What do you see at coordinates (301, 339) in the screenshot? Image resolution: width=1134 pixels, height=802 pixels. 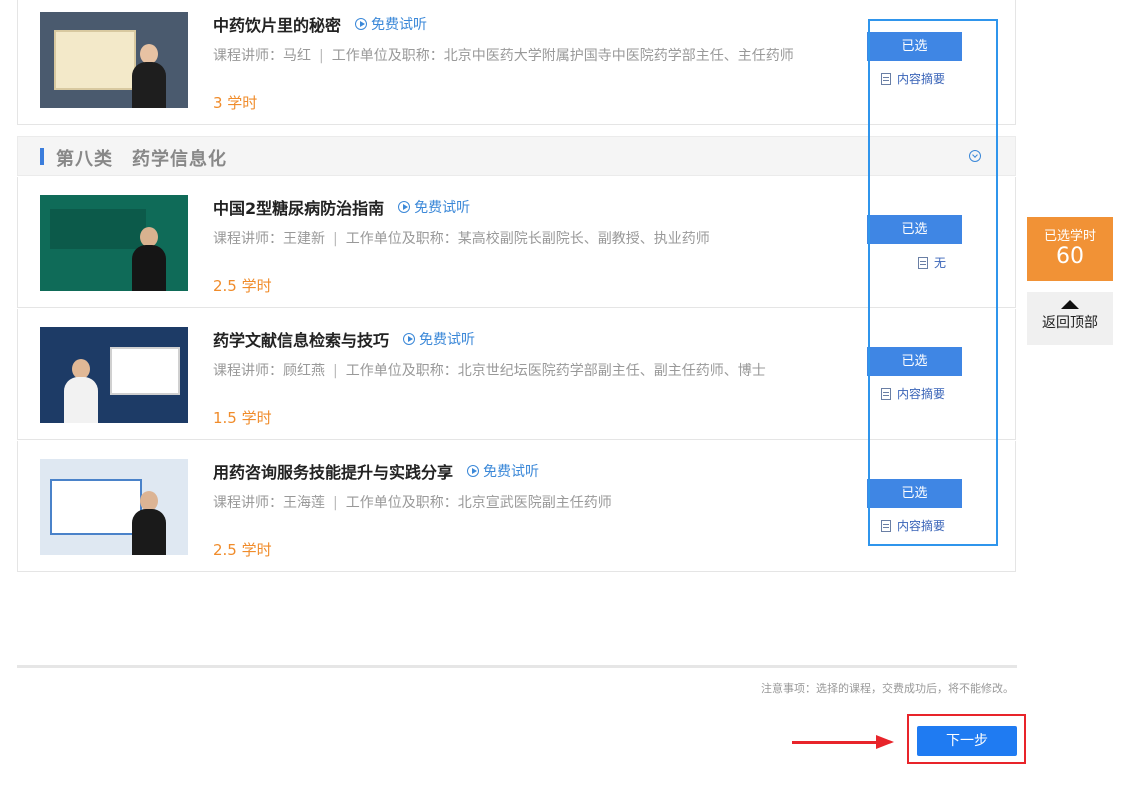 I see `course-title-text: 药学文献信息检索与技巧` at bounding box center [301, 339].